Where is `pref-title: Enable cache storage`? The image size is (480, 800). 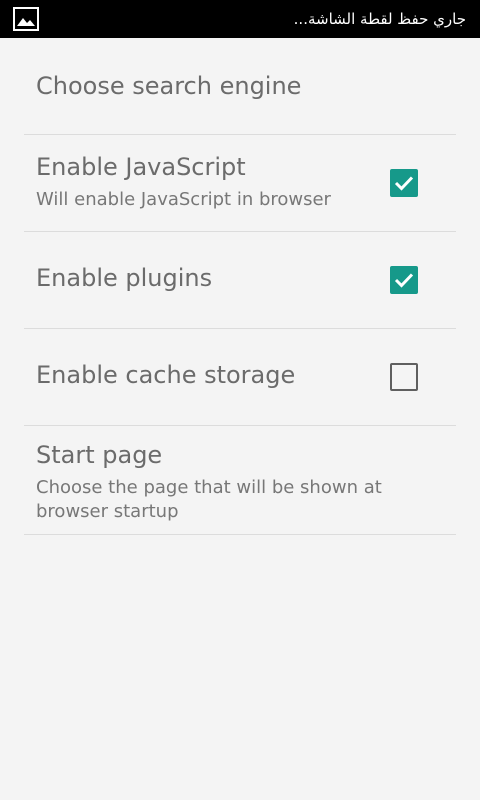 pref-title: Enable cache storage is located at coordinates (166, 375).